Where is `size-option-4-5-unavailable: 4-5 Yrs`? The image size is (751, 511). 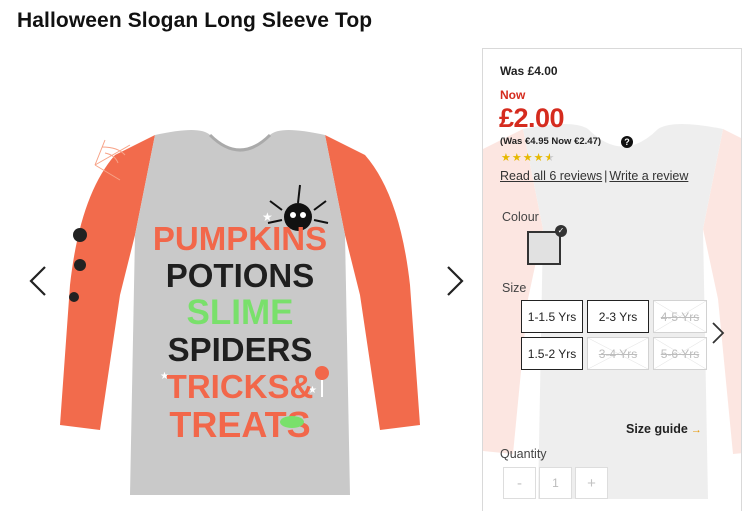
size-option-4-5-unavailable: 4-5 Yrs is located at coordinates (680, 316).